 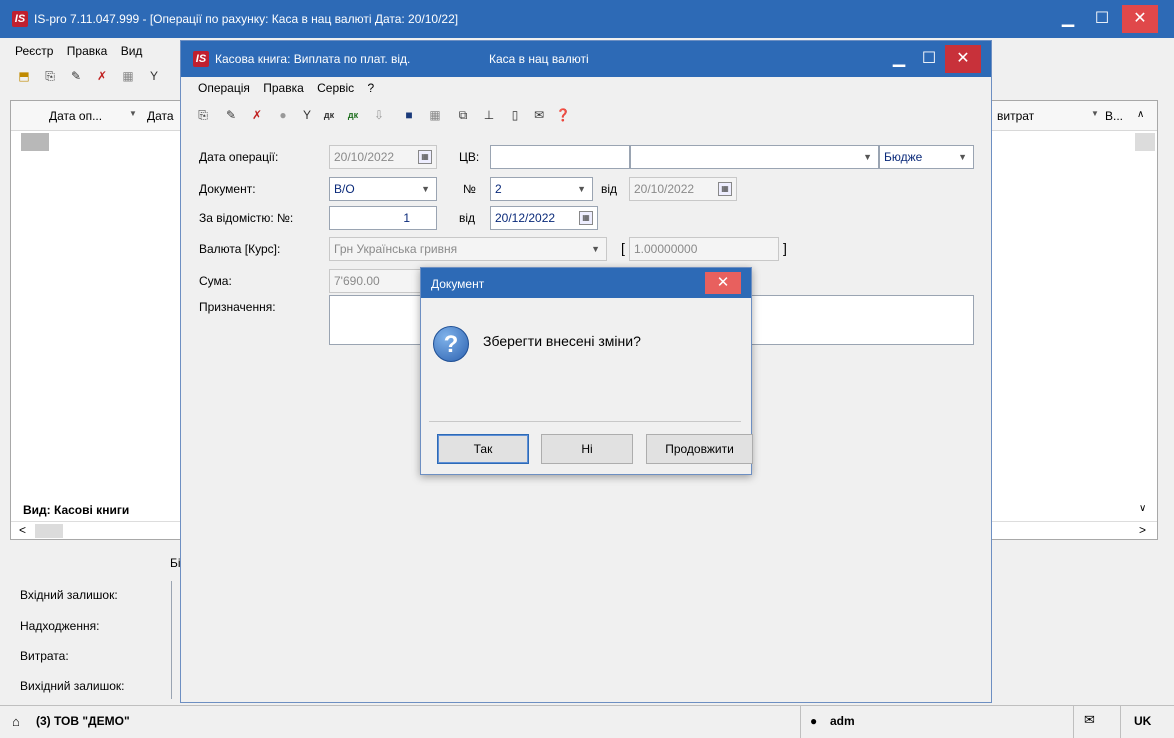 What do you see at coordinates (929, 59) in the screenshot?
I see `child-maximize-button: ☐` at bounding box center [929, 59].